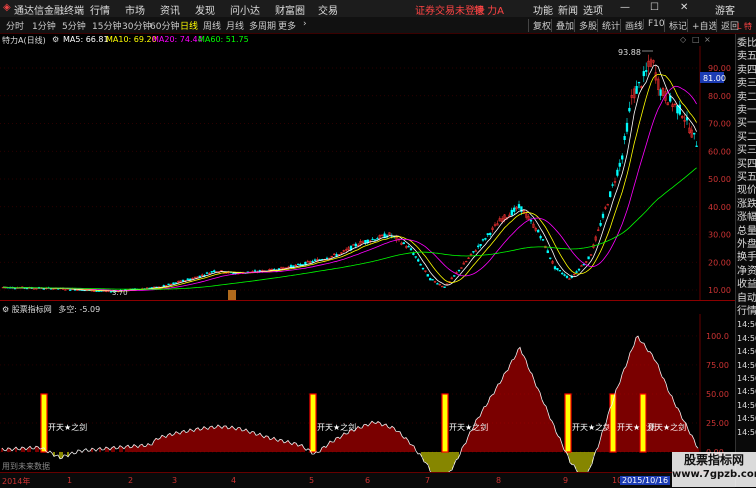 The width and height of the screenshot is (756, 488). What do you see at coordinates (593, 9) in the screenshot?
I see `menu-item-xuanxiang: 选项` at bounding box center [593, 9].